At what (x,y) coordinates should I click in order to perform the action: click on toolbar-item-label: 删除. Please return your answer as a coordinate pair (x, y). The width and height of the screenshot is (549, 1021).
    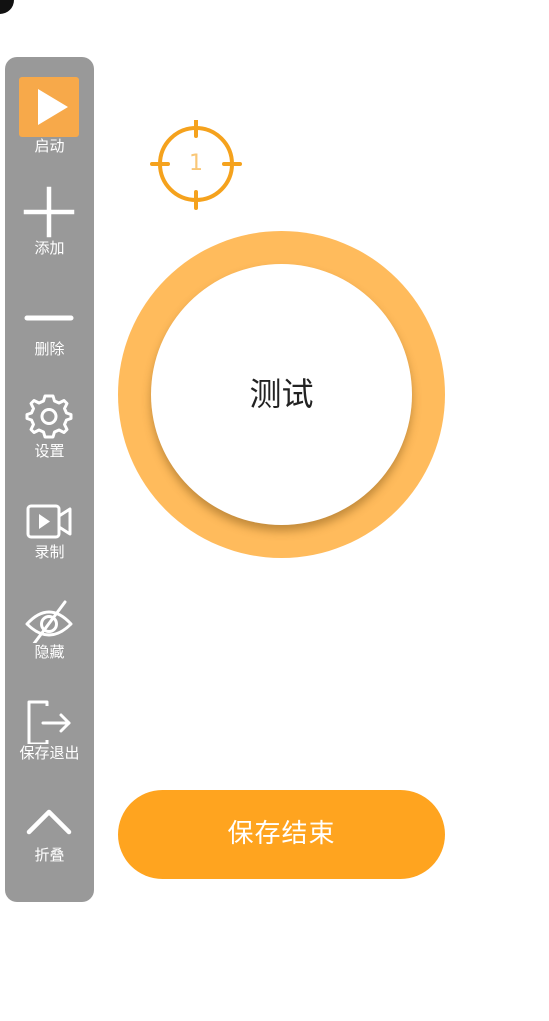
    Looking at the image, I should click on (49, 349).